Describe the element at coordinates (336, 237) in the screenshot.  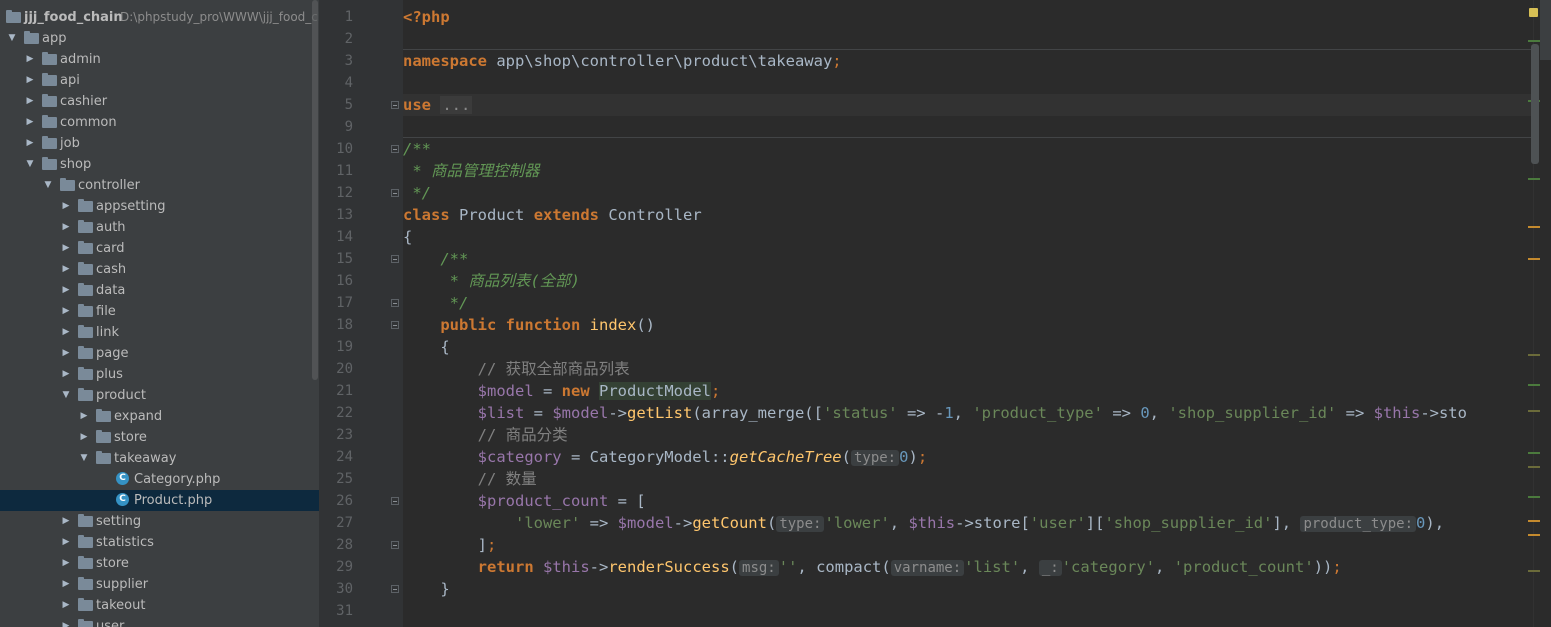
I see `line-number: 14` at that location.